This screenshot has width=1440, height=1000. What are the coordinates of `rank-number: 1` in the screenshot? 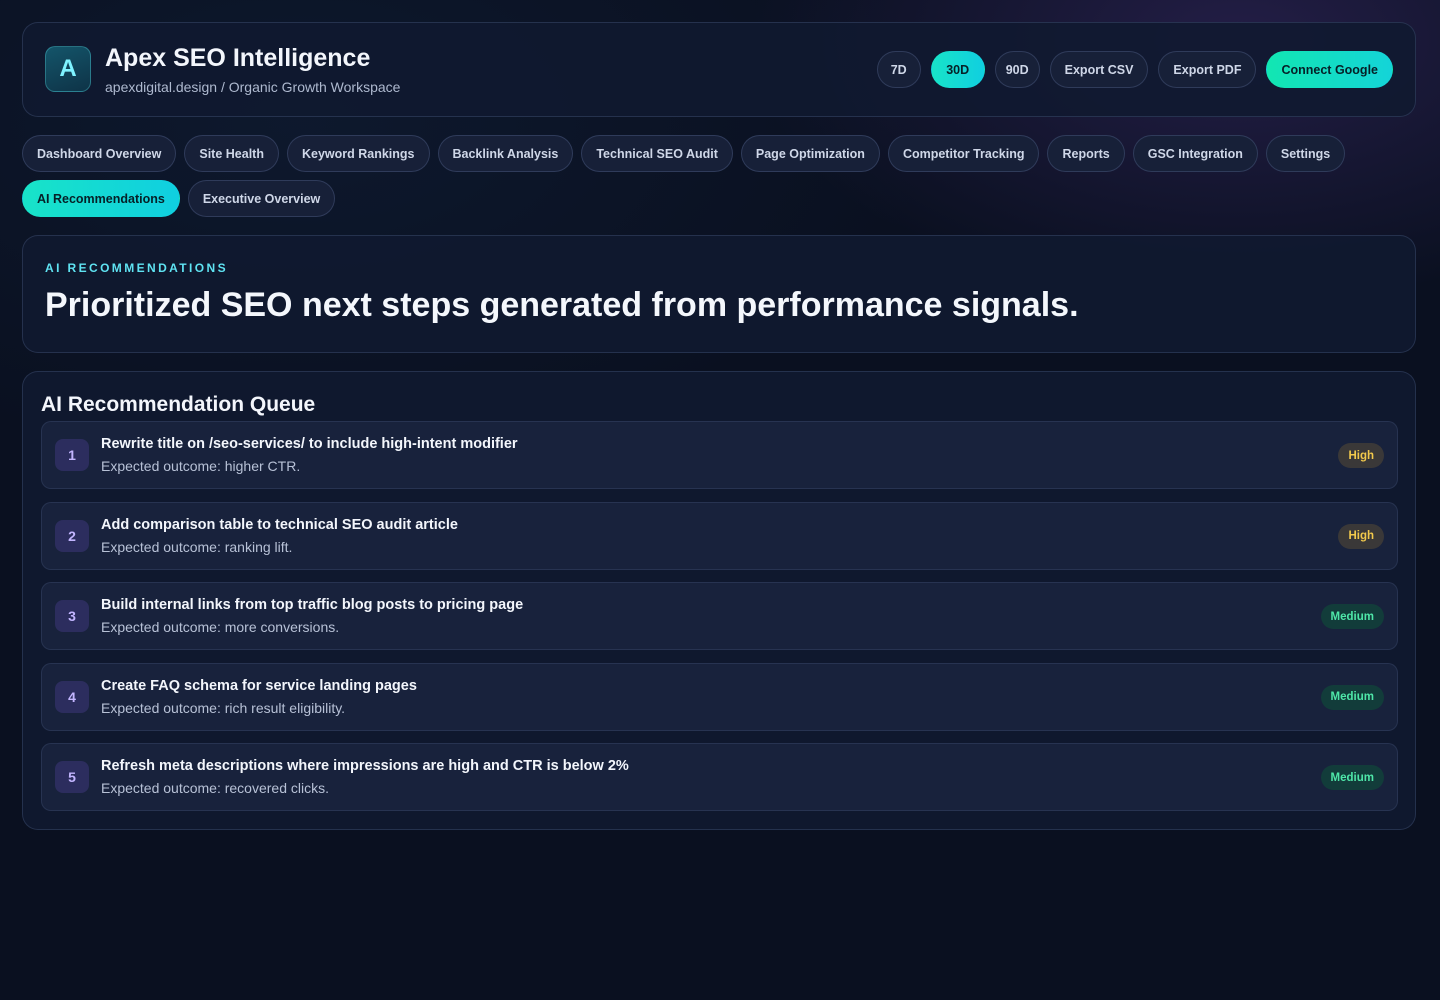 It's located at (72, 455).